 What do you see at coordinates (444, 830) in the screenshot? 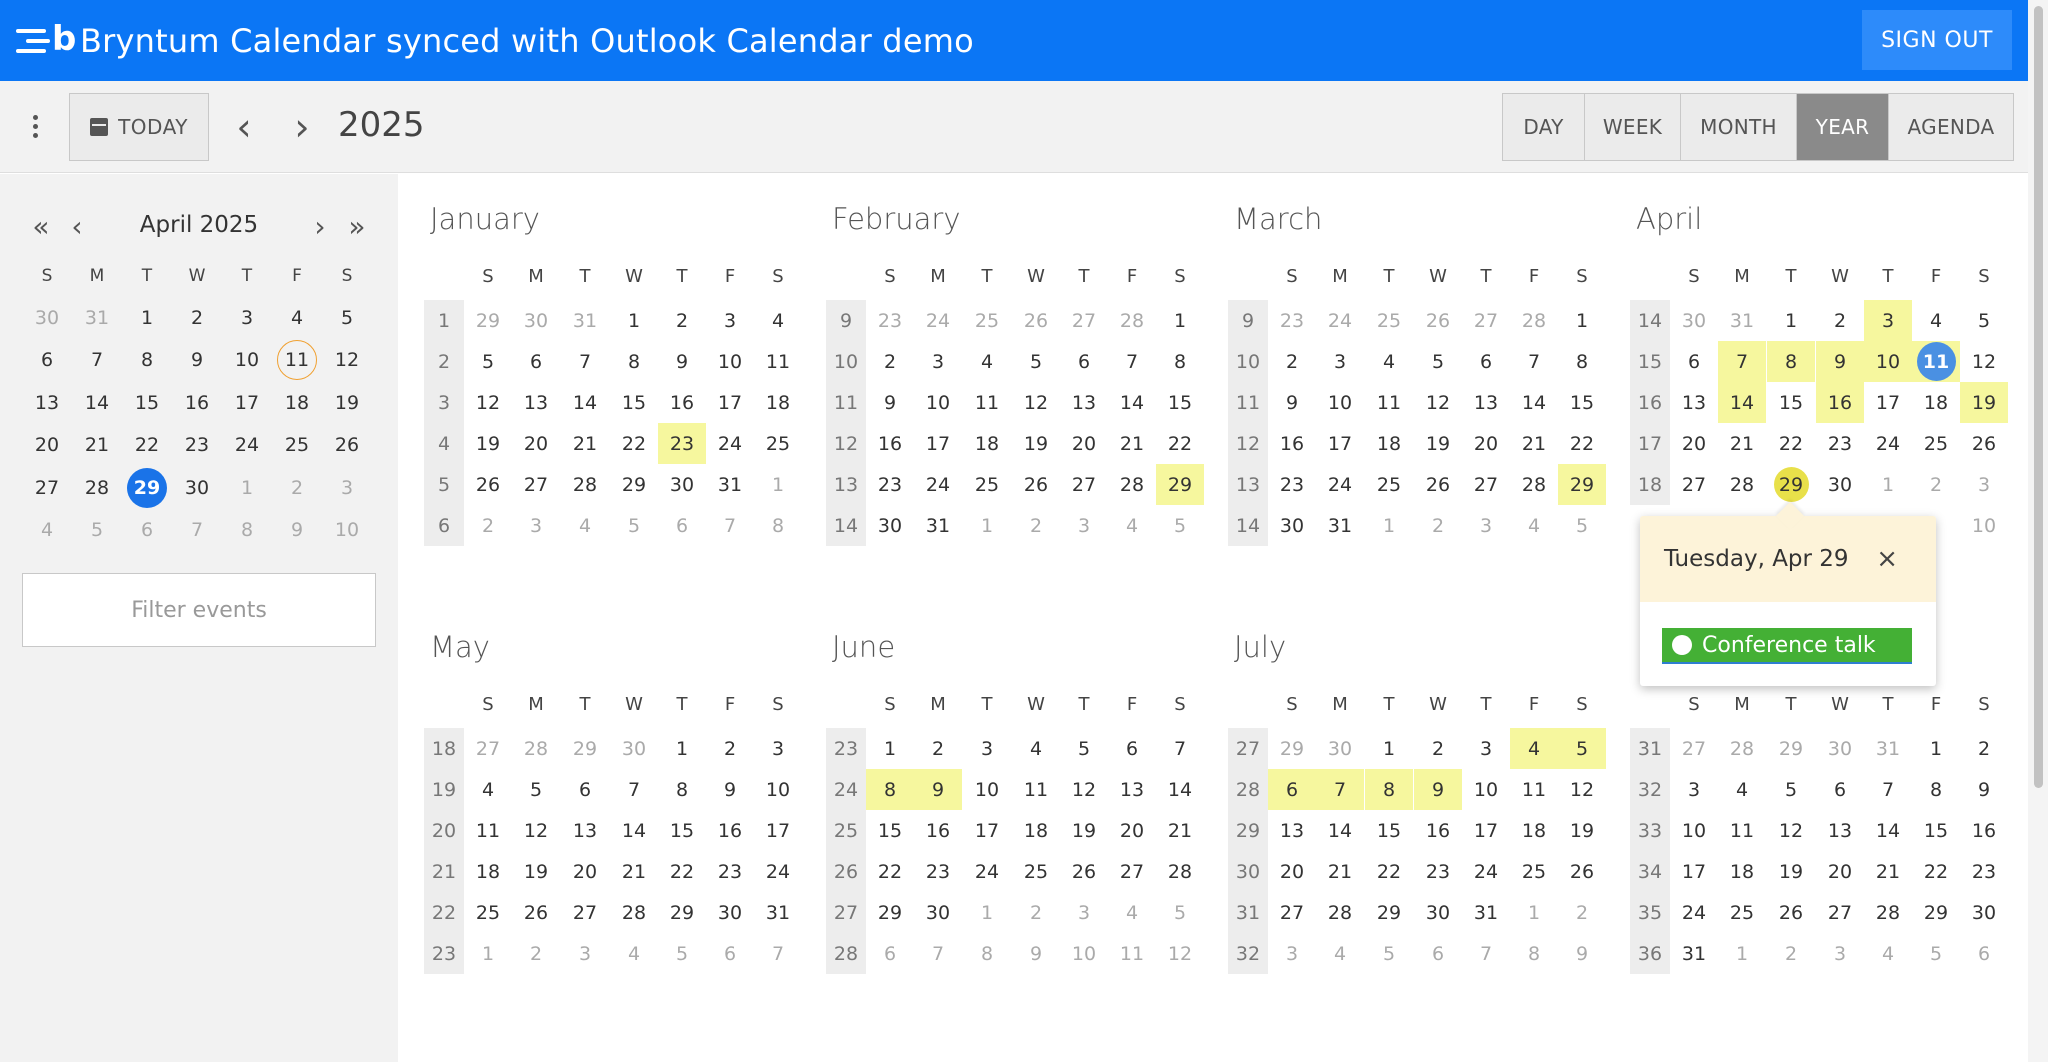
I see `week-number: 20` at bounding box center [444, 830].